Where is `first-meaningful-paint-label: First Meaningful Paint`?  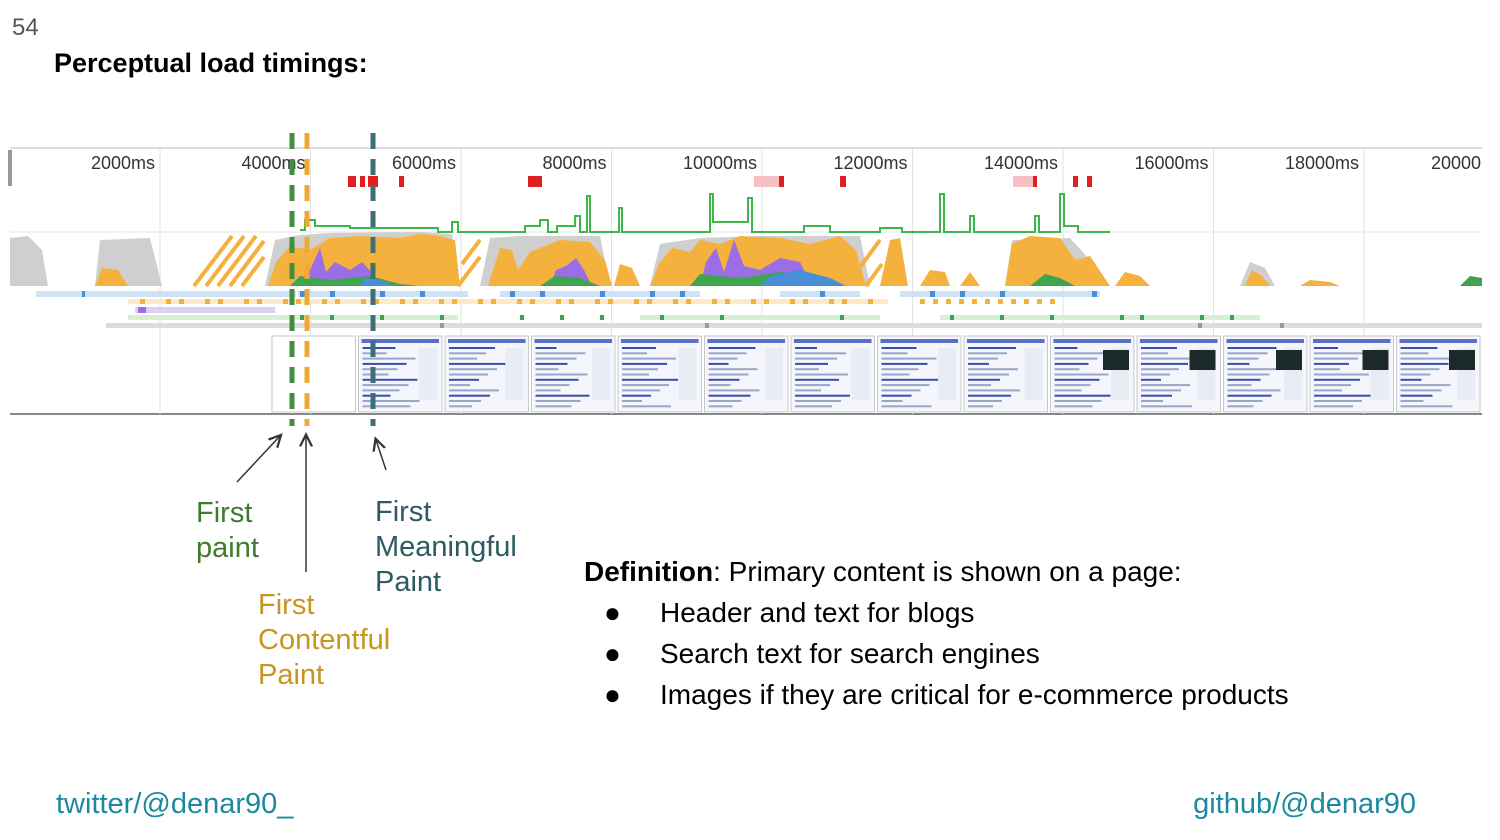 first-meaningful-paint-label: First Meaningful Paint is located at coordinates (446, 547).